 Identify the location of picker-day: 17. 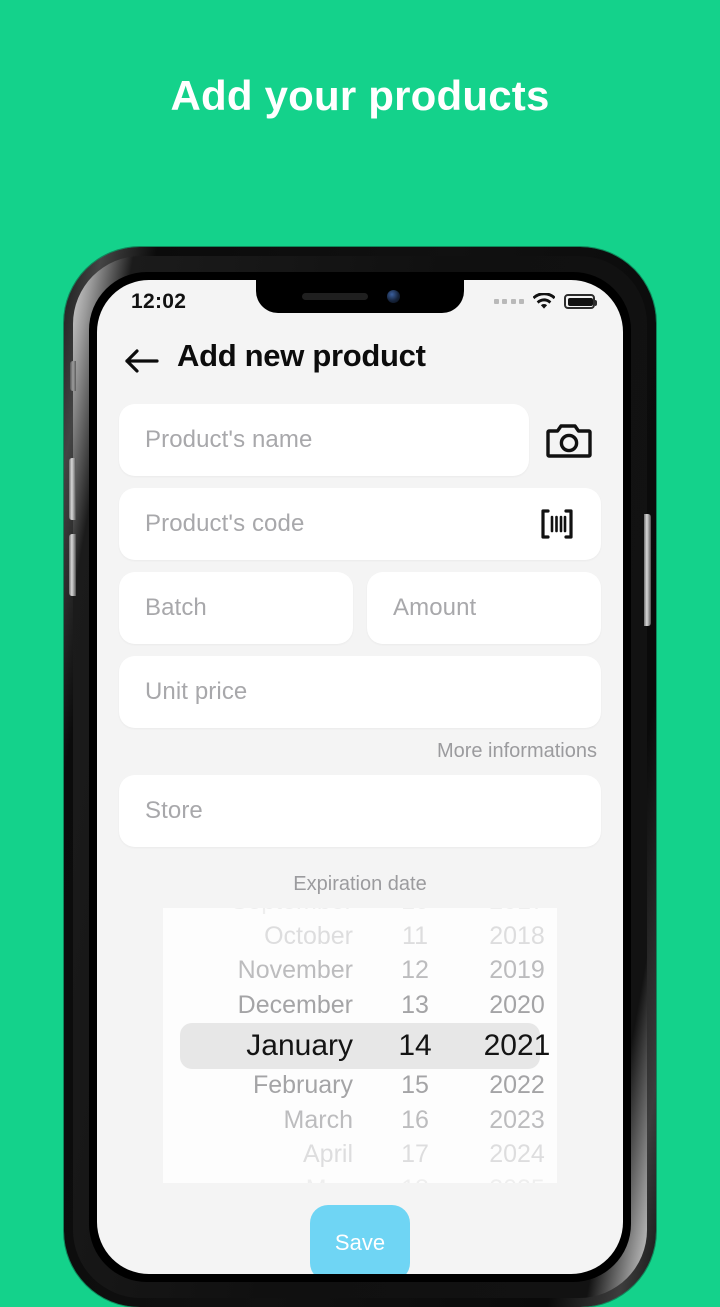
(415, 1154).